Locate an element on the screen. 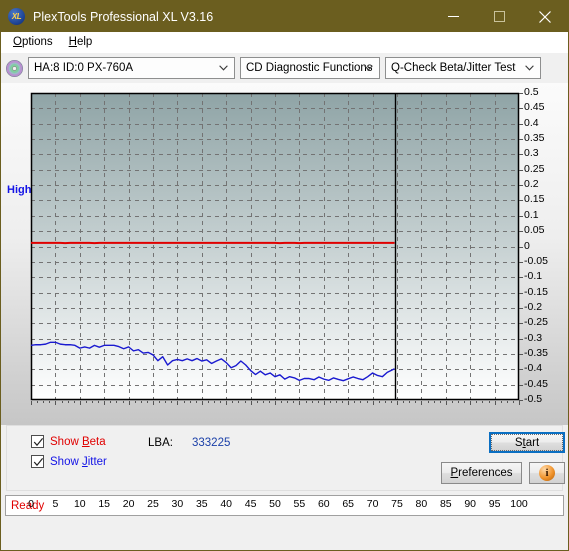 This screenshot has height=551, width=569. y-axis-tick-label: 0 is located at coordinates (527, 245).